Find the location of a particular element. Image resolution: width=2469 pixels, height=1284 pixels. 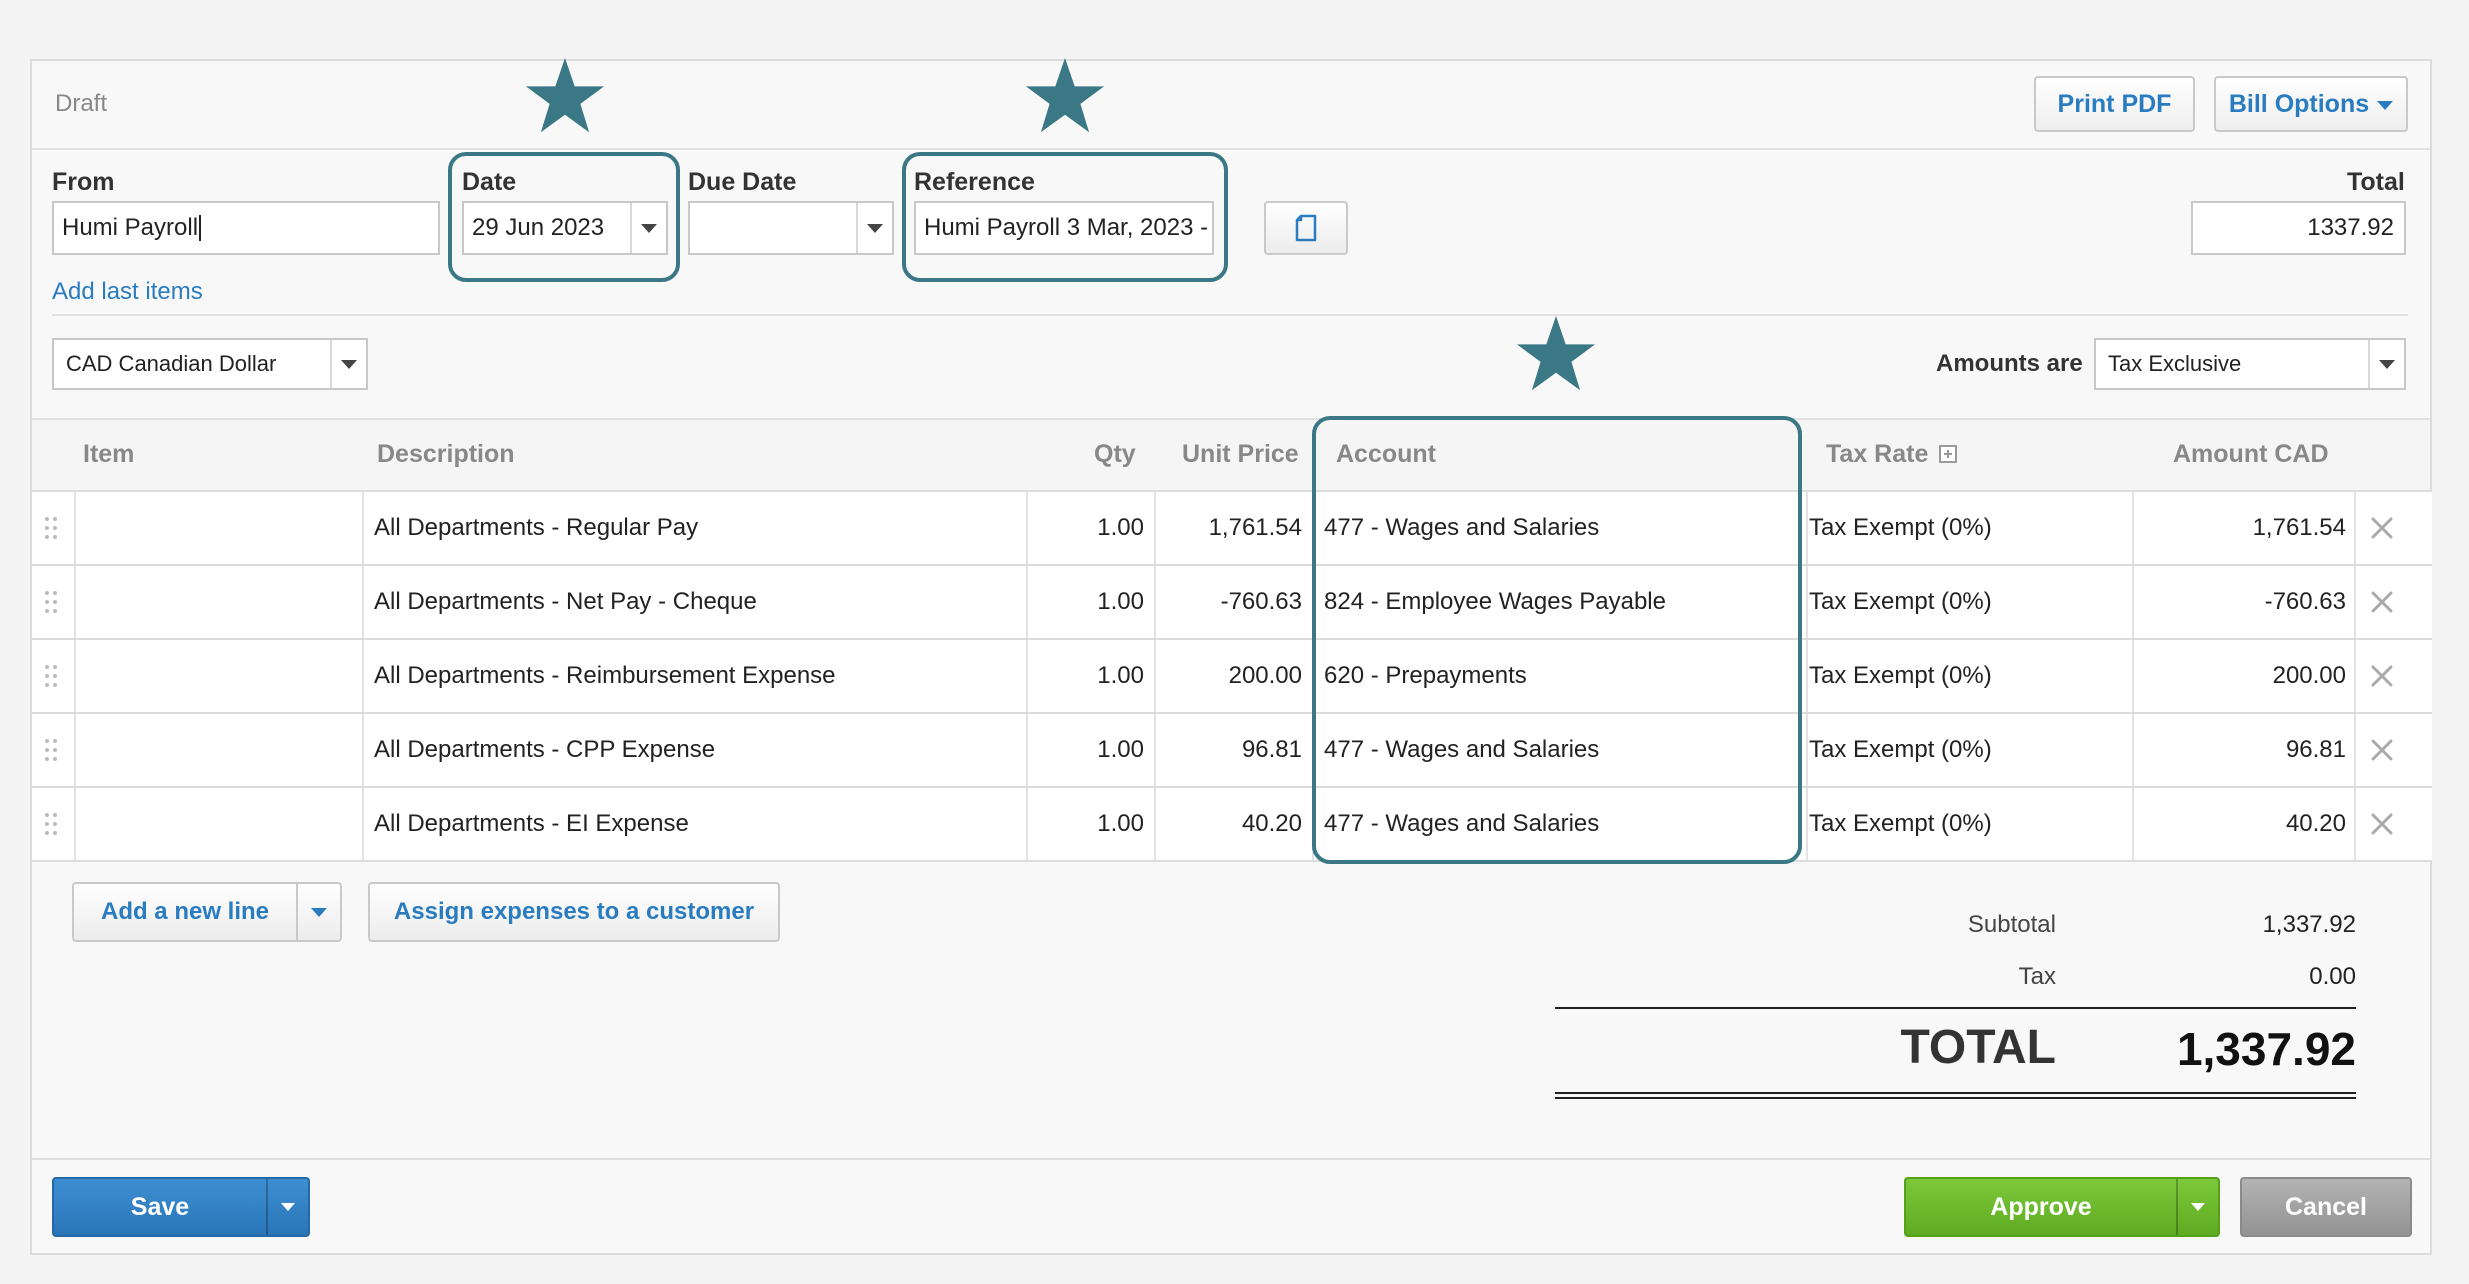

description-cell: All Departments - Reimbursement Expense is located at coordinates (694, 676).